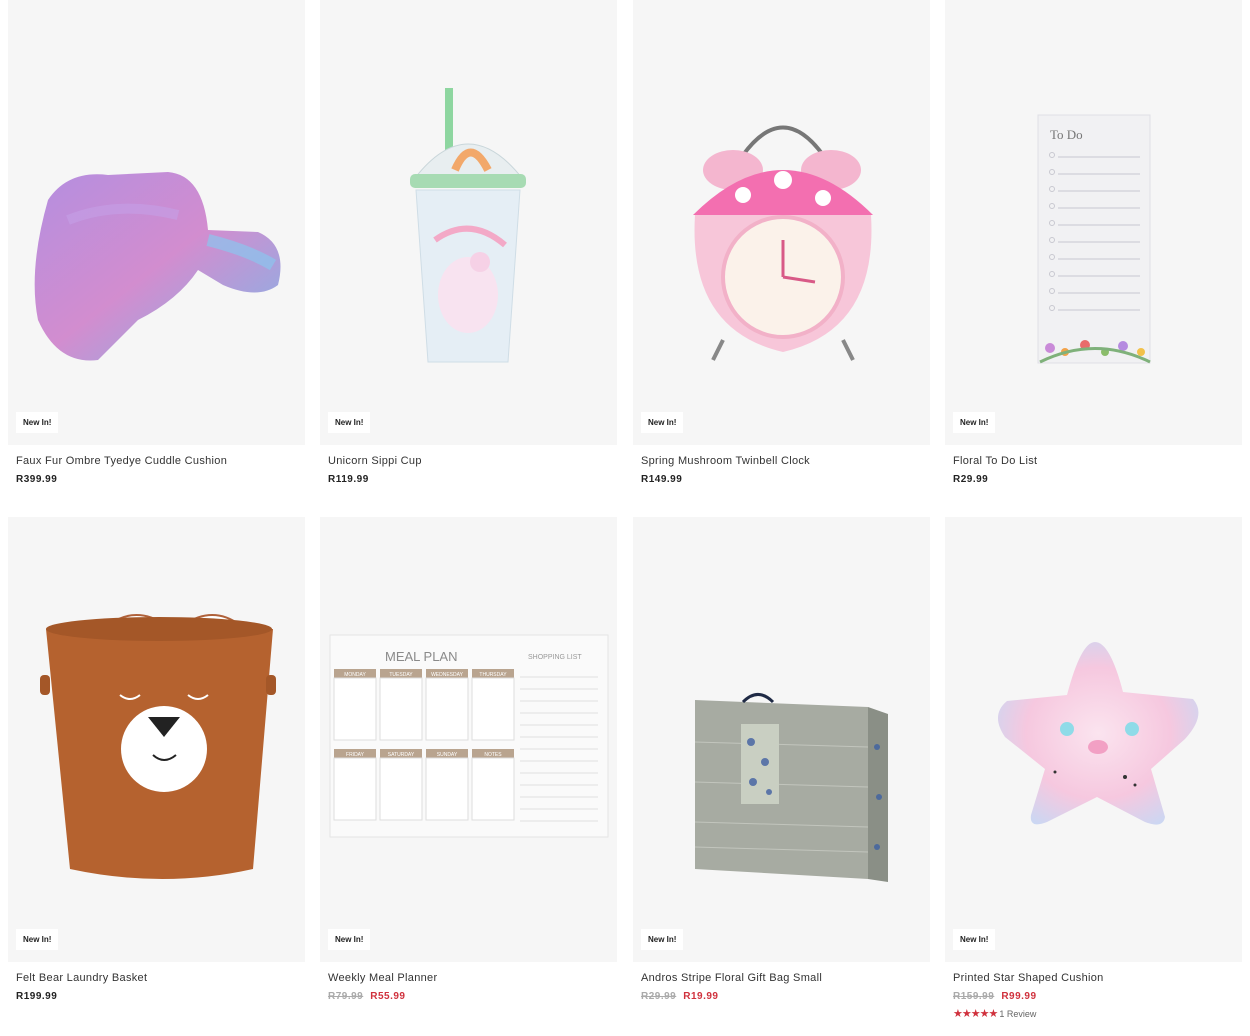 The width and height of the screenshot is (1250, 1036). What do you see at coordinates (493, 755) in the screenshot?
I see `svg-text: NOTES` at bounding box center [493, 755].